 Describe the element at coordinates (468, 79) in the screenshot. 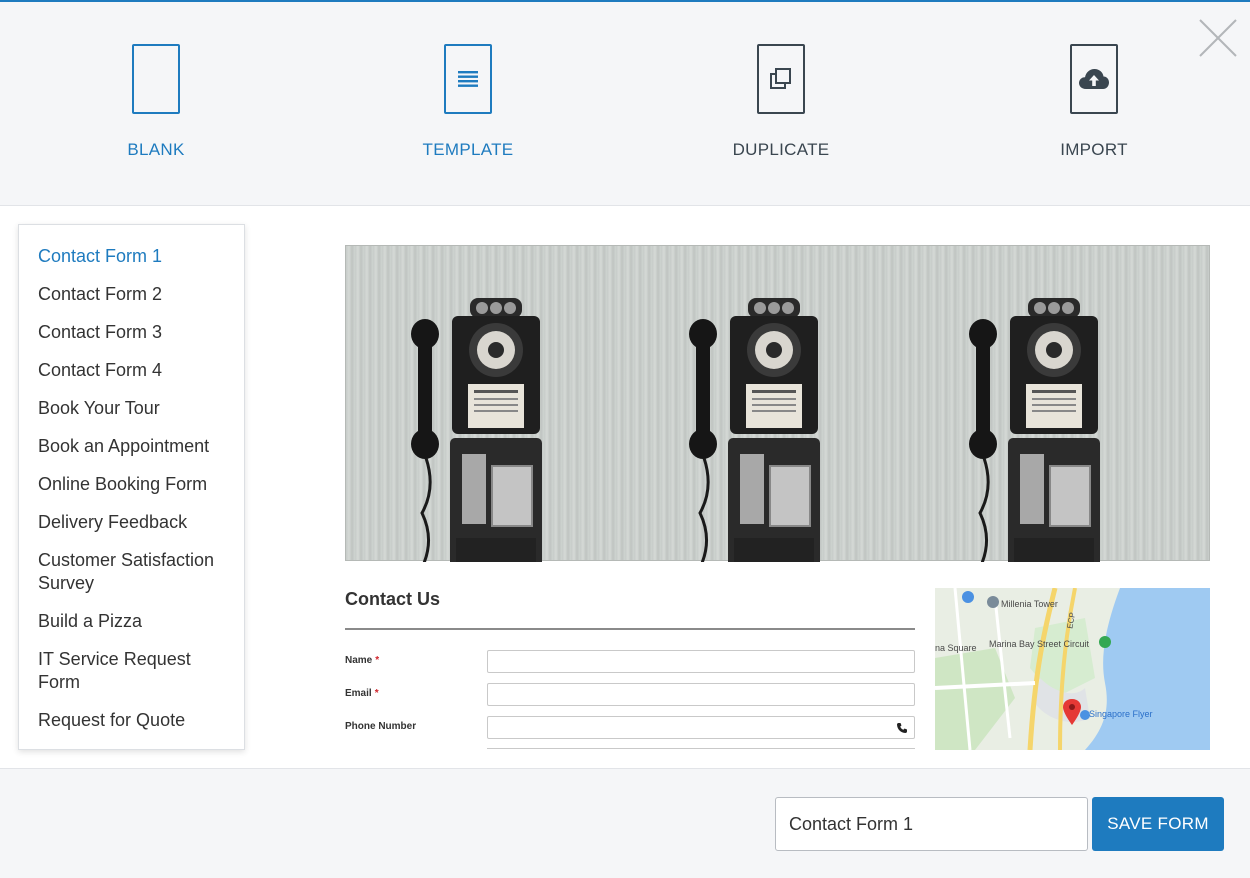

I see `template-document-icon` at that location.